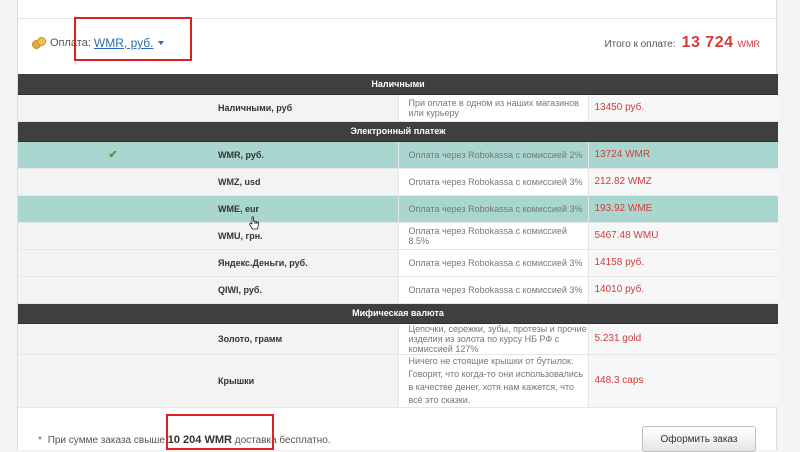  Describe the element at coordinates (39, 43) in the screenshot. I see `coins-icon` at that location.